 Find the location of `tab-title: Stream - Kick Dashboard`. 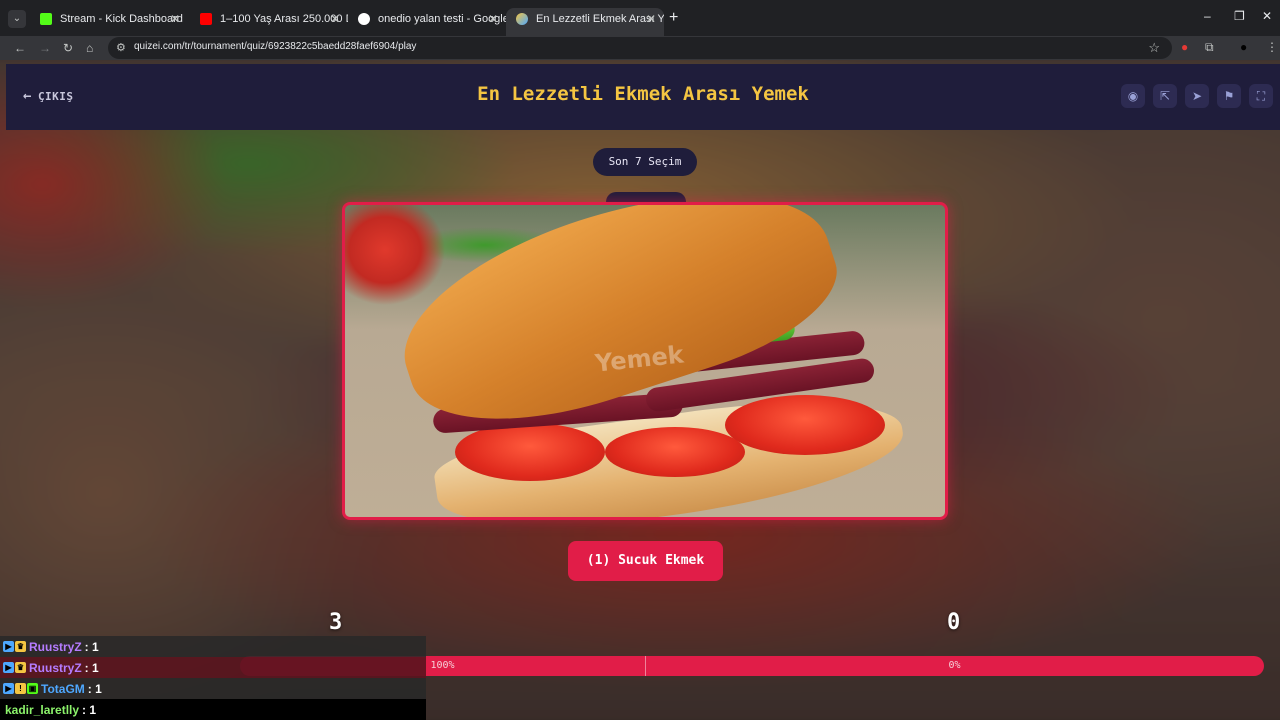

tab-title: Stream - Kick Dashboard is located at coordinates (121, 19).